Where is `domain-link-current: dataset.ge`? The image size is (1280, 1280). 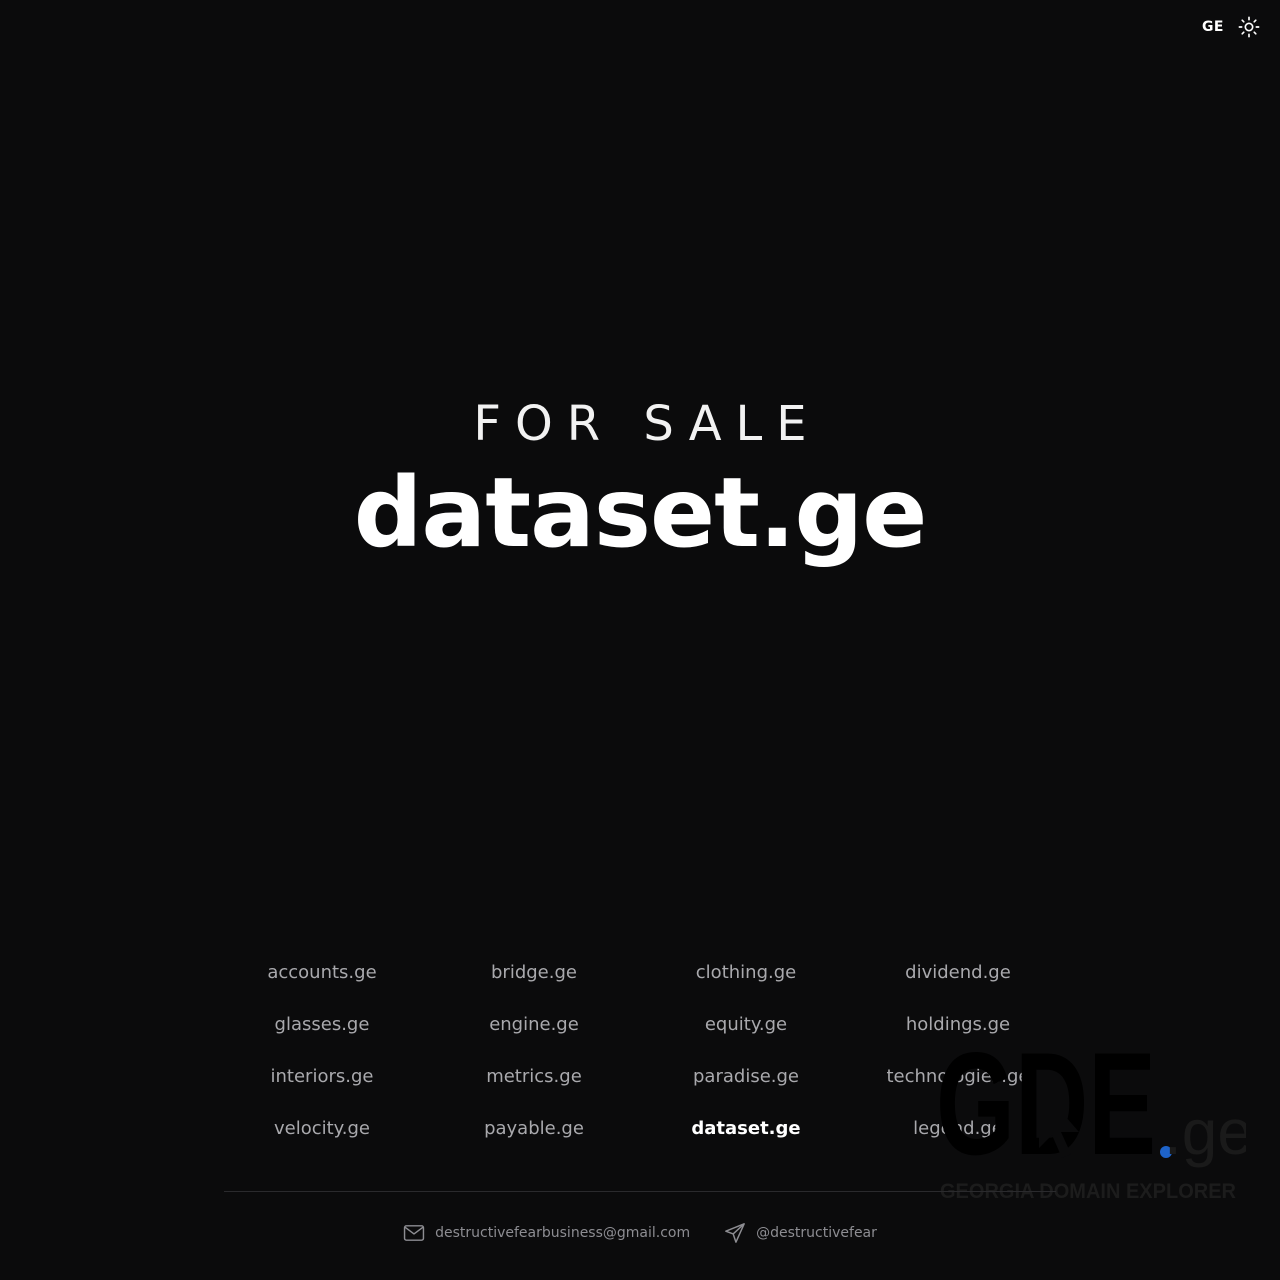 domain-link-current: dataset.ge is located at coordinates (746, 1128).